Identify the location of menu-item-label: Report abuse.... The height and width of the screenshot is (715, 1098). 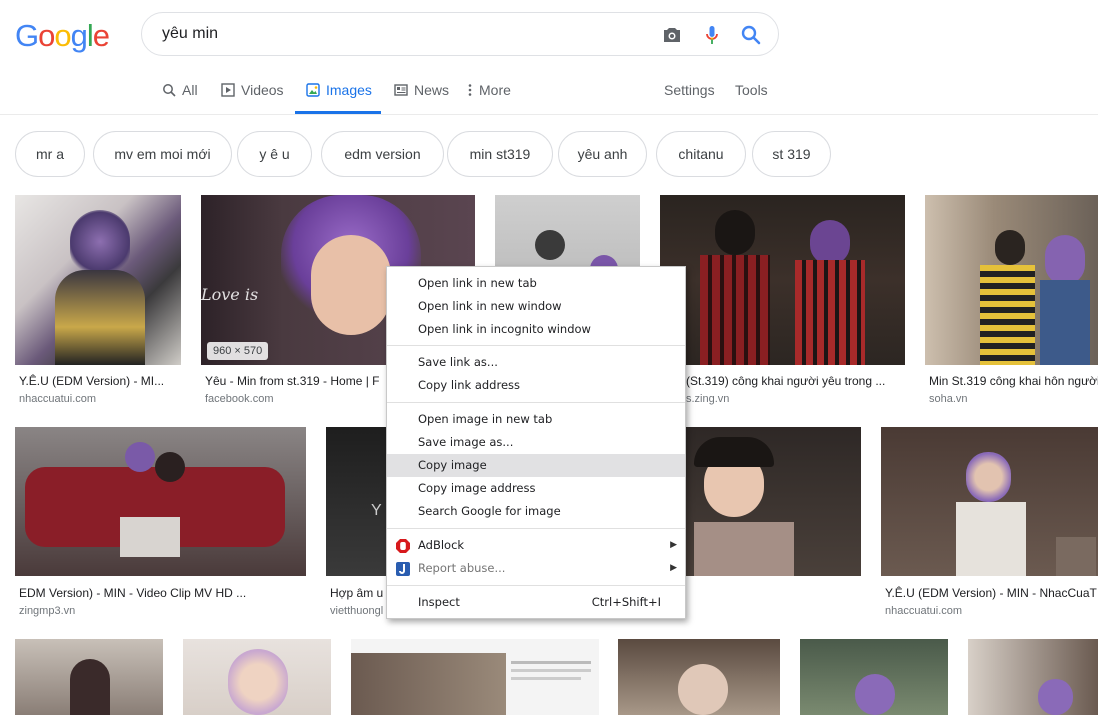
(462, 568).